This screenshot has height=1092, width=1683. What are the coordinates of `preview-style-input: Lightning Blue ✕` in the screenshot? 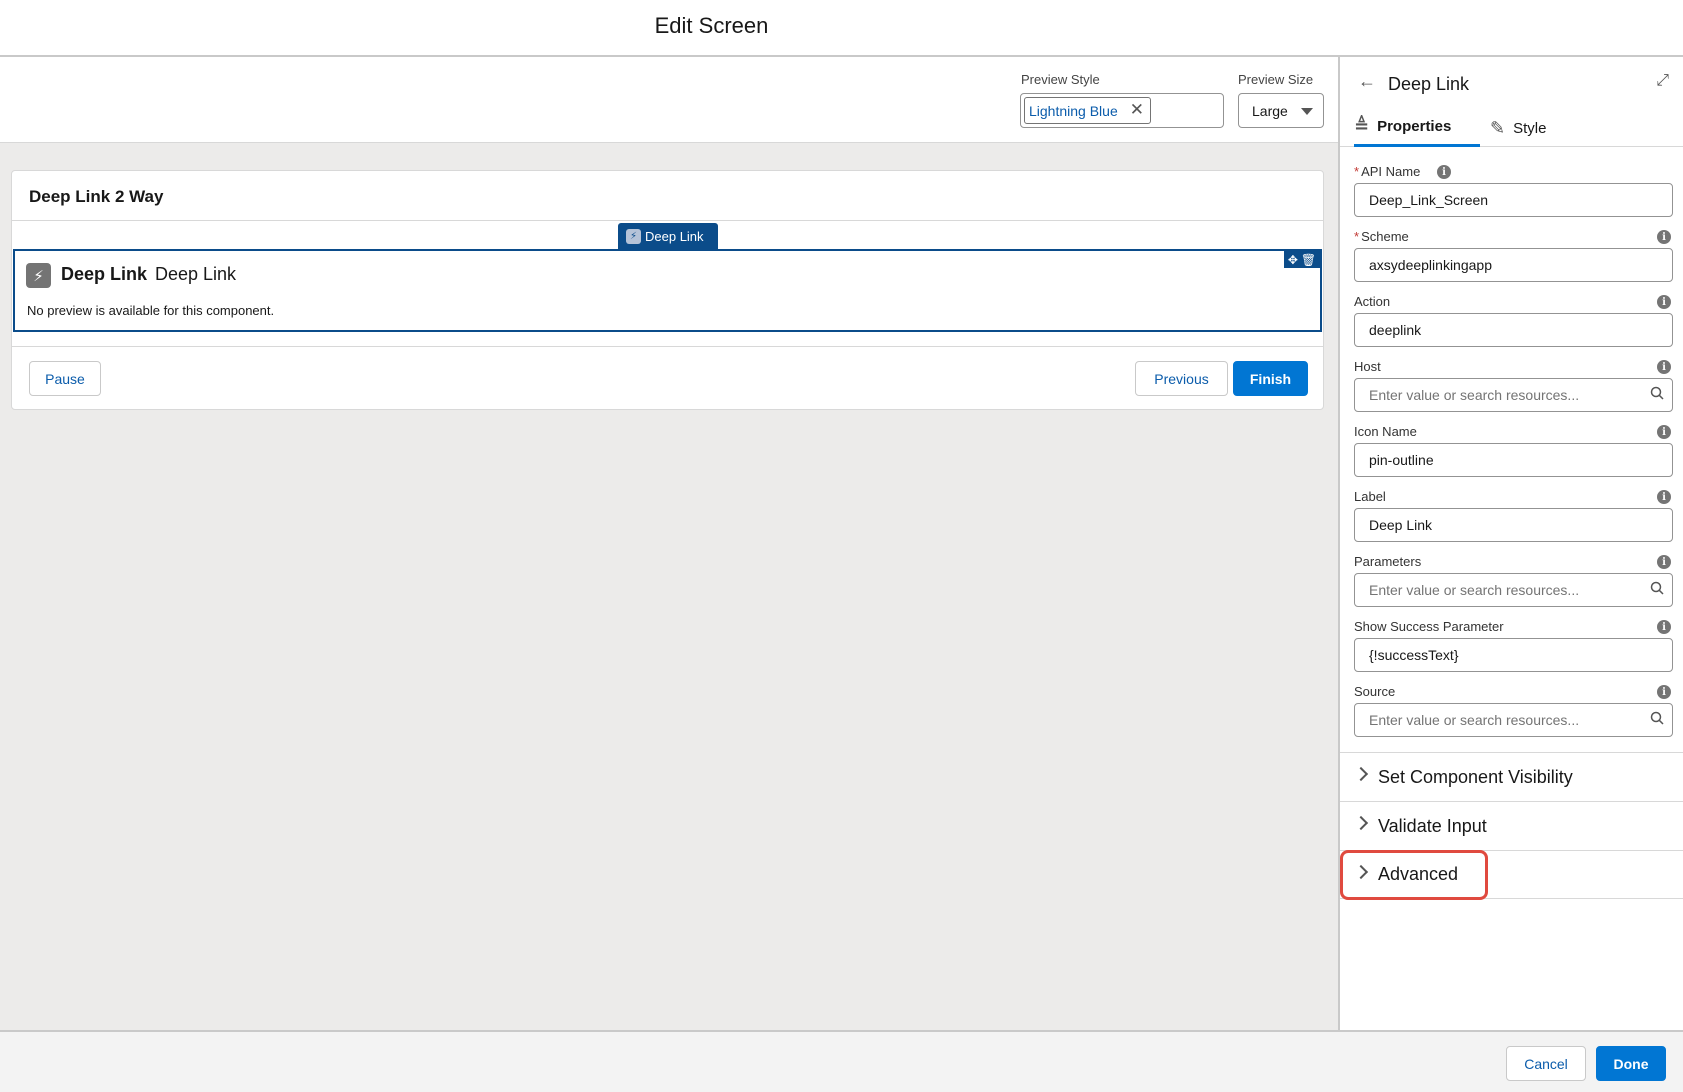 It's located at (1122, 110).